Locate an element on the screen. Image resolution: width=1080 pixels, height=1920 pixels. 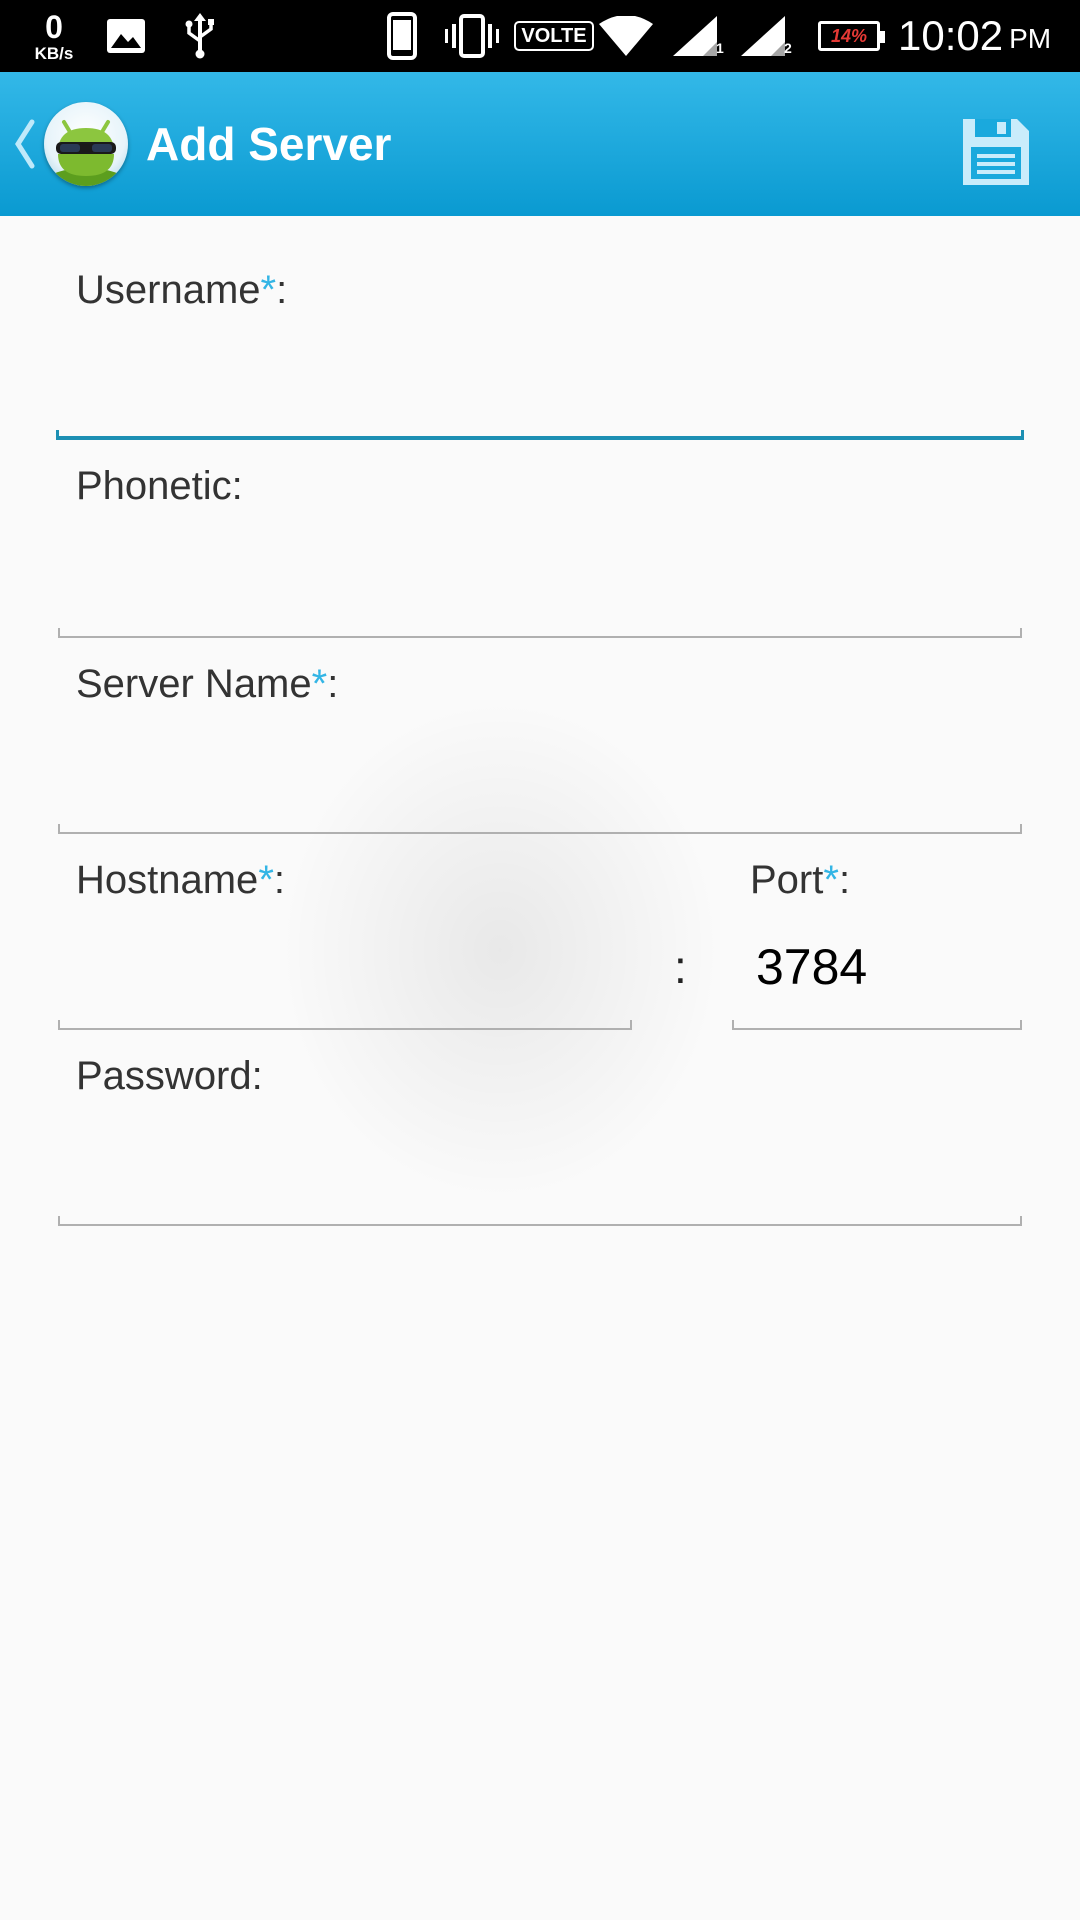
password-label: Password: is located at coordinates (169, 1076).